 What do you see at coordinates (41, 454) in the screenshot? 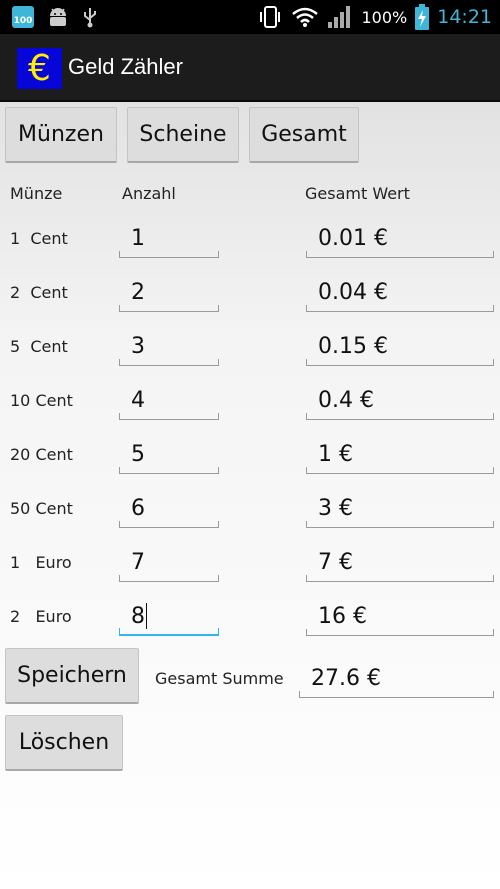
I see `coin-label: 20 Cent` at bounding box center [41, 454].